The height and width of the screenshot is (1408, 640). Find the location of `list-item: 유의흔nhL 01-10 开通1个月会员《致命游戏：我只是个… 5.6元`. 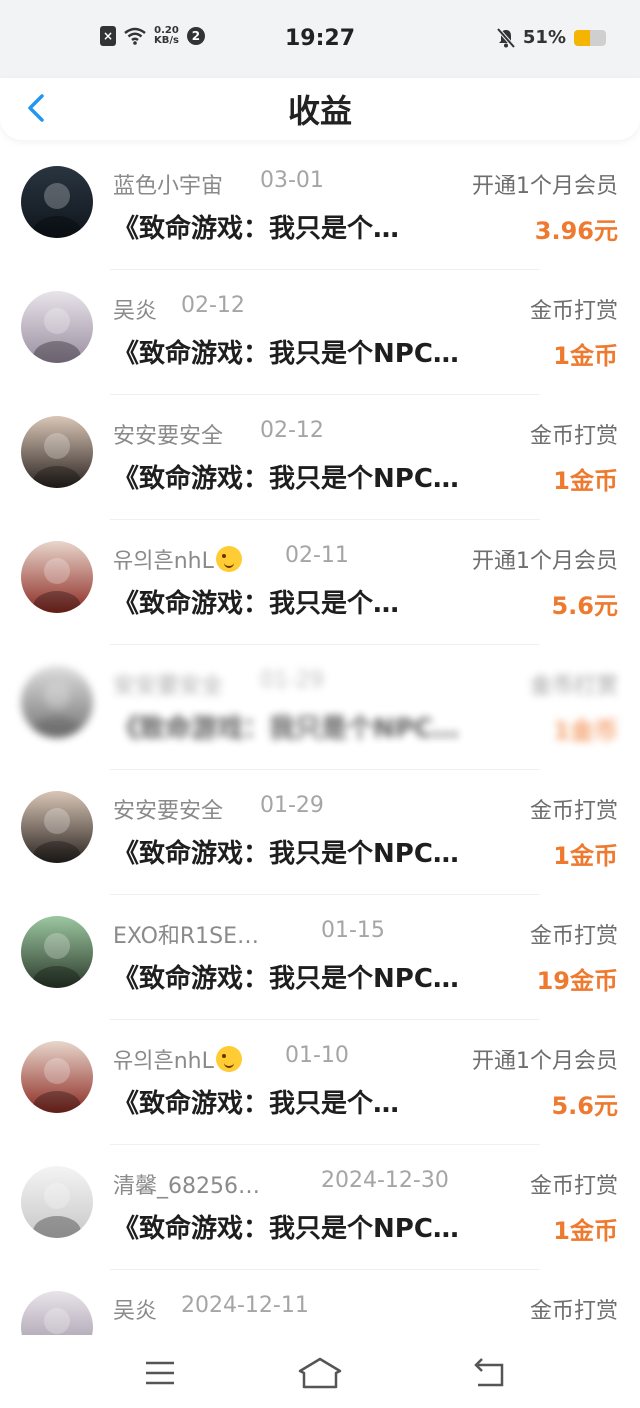

list-item: 유의흔nhL 01-10 开通1个月会员《致命游戏：我只是个… 5.6元 is located at coordinates (320, 1082).